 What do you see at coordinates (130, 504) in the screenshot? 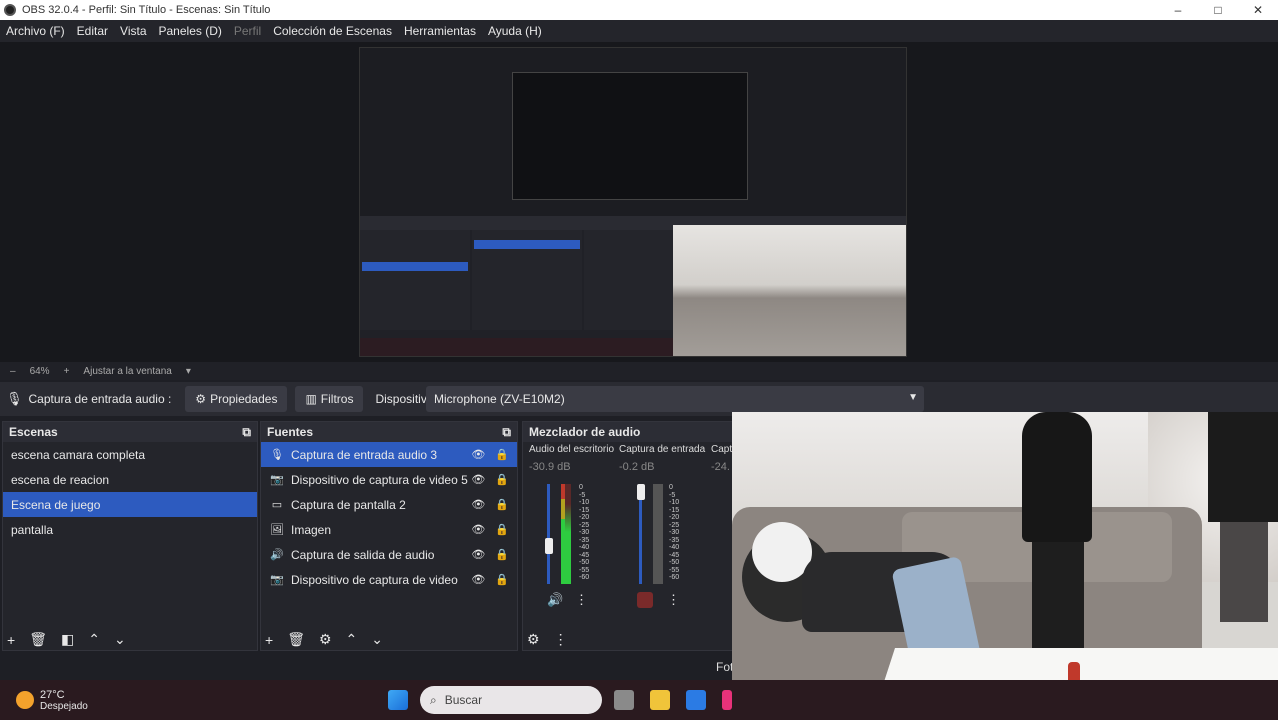
I see `scene-item-selected: Escena de juego` at bounding box center [130, 504].